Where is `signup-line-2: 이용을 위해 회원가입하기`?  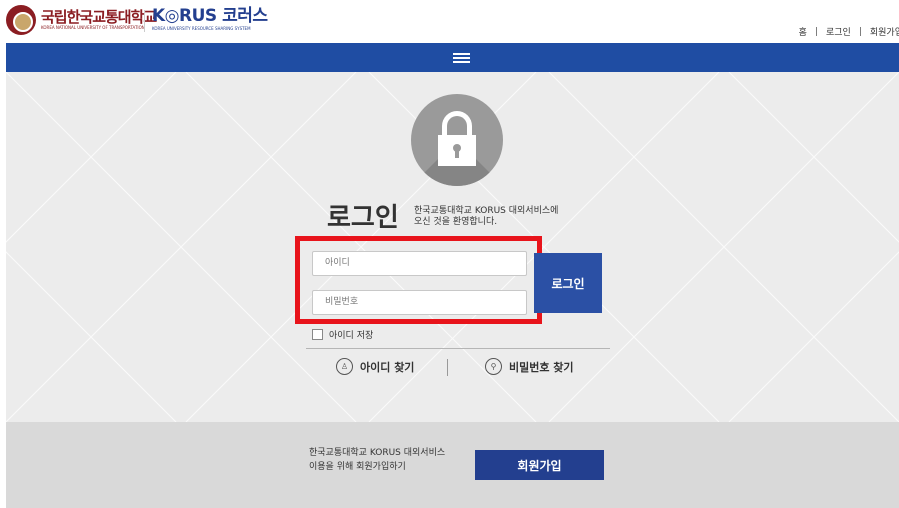 signup-line-2: 이용을 위해 회원가입하기 is located at coordinates (357, 467).